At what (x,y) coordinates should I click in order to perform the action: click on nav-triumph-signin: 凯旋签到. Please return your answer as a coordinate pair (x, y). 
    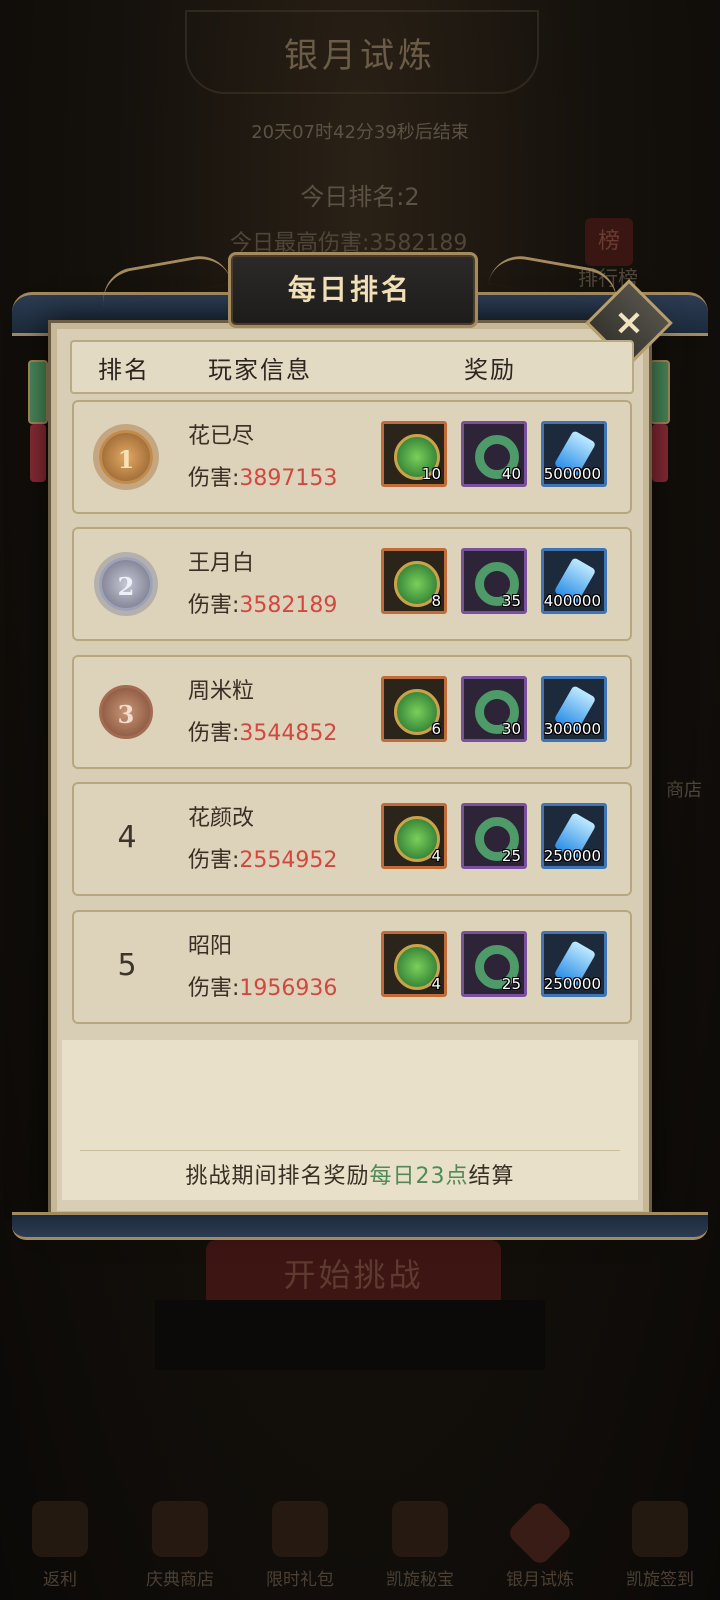
    Looking at the image, I should click on (660, 1545).